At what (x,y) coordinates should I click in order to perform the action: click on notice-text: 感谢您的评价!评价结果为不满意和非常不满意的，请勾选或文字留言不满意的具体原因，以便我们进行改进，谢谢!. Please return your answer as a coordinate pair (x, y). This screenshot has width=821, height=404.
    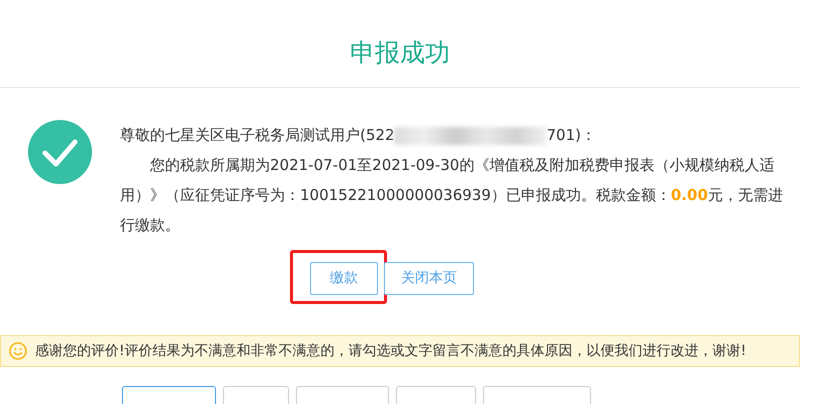
    Looking at the image, I should click on (390, 351).